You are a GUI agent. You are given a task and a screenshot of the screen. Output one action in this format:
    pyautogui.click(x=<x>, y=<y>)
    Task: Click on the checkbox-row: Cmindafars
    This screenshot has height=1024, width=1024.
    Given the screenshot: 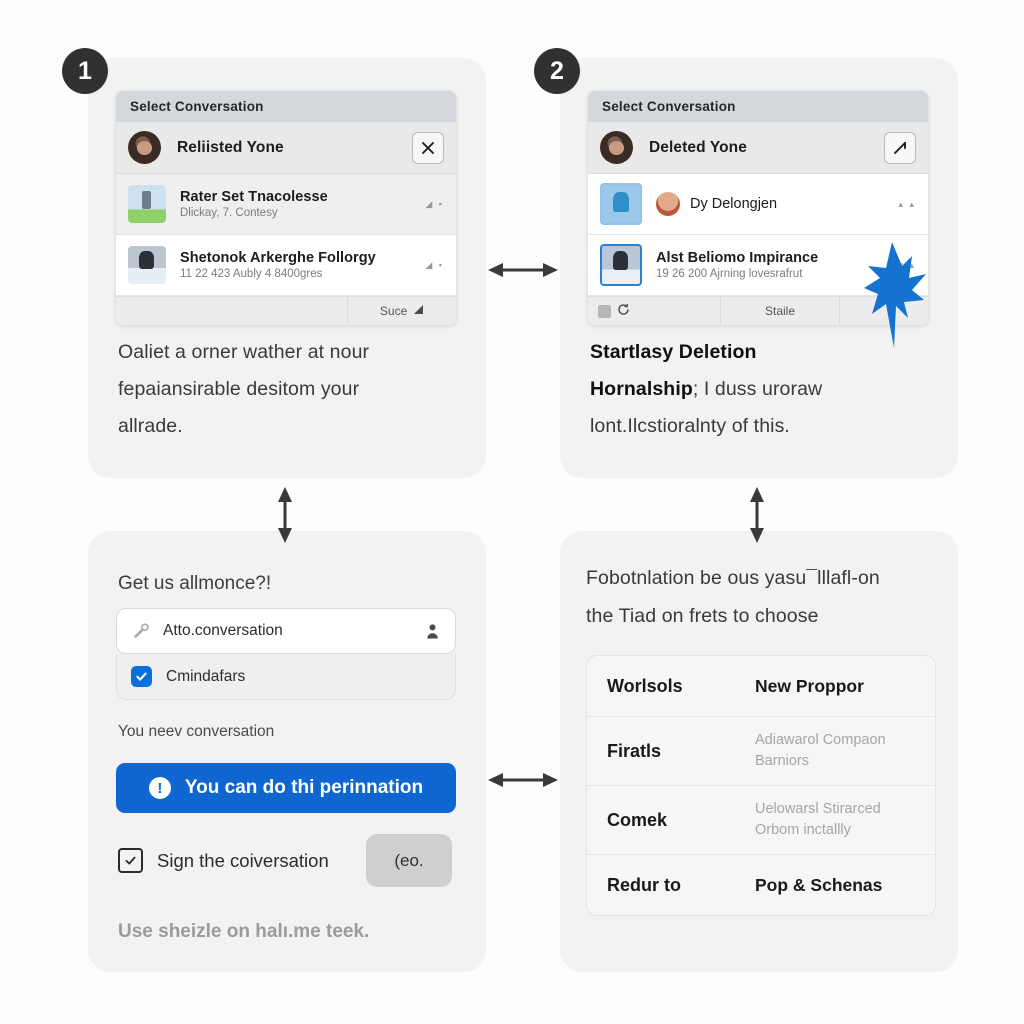 What is the action you would take?
    pyautogui.click(x=286, y=677)
    